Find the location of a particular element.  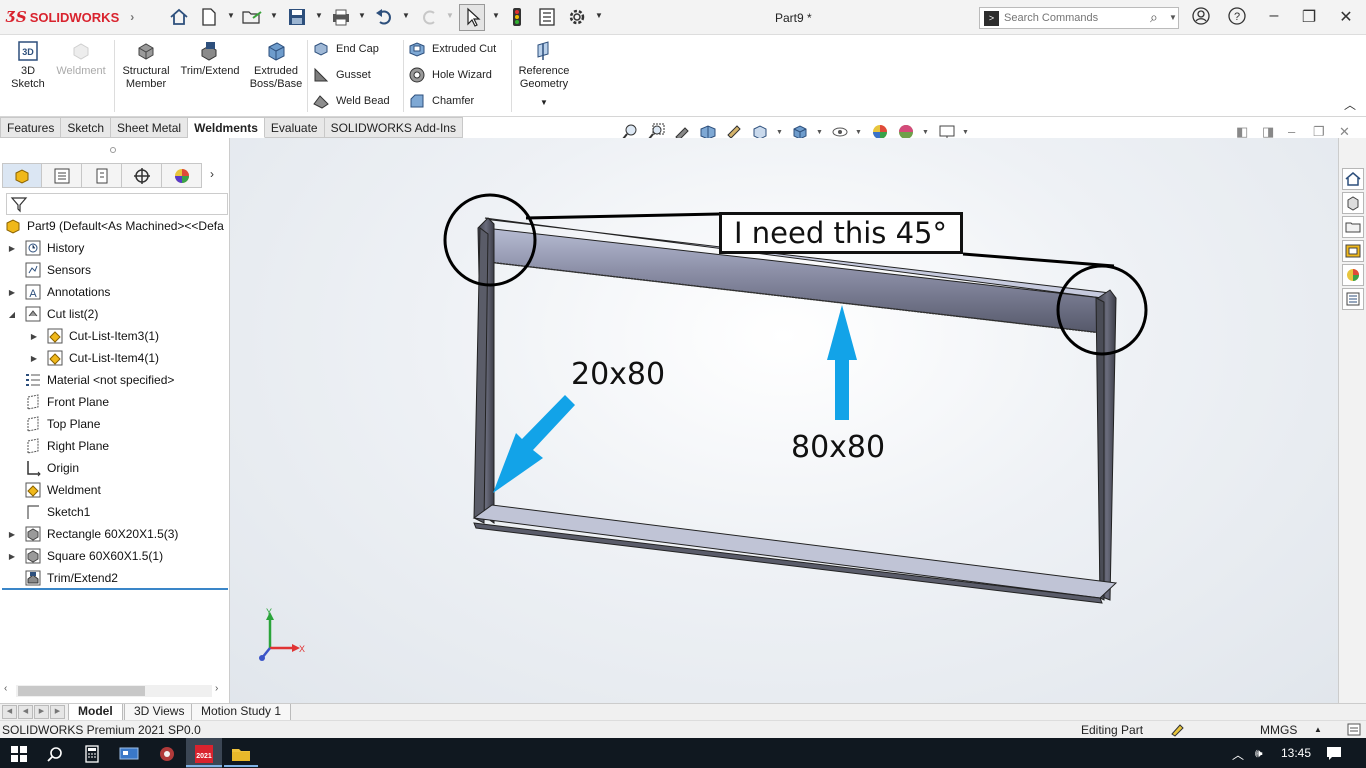

extruded-boss-button: Extruded Boss/Base is located at coordinates (276, 65).